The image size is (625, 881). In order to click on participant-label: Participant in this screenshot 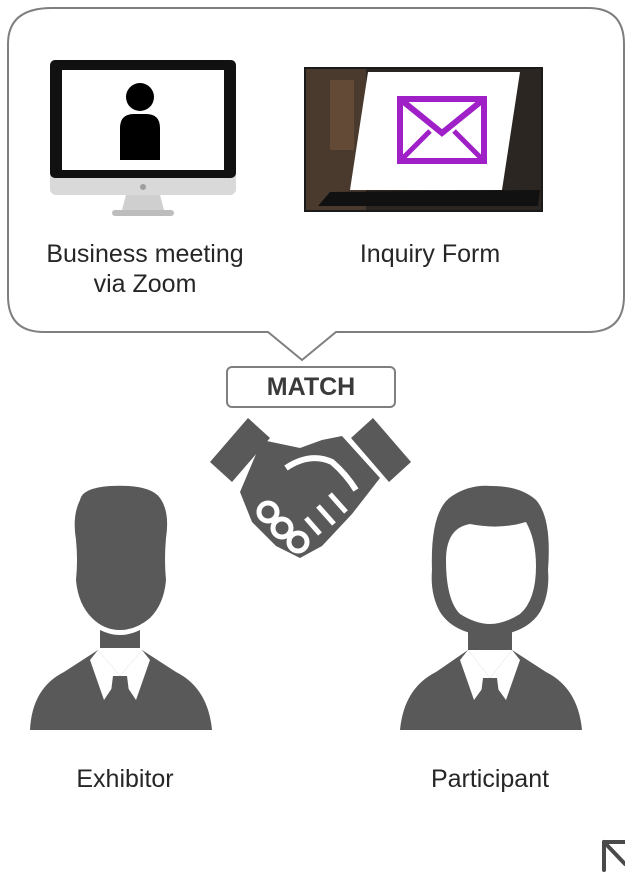, I will do `click(490, 779)`.